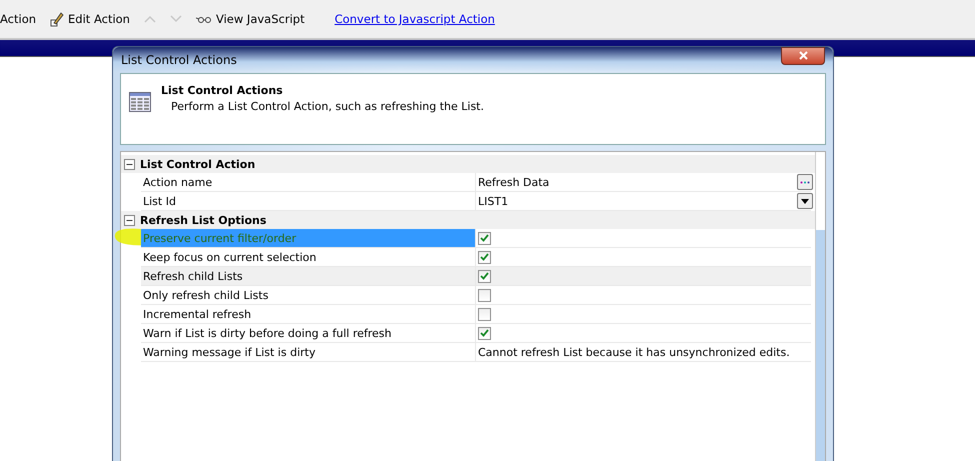 This screenshot has width=975, height=461. I want to click on ellipsis-button, so click(805, 182).